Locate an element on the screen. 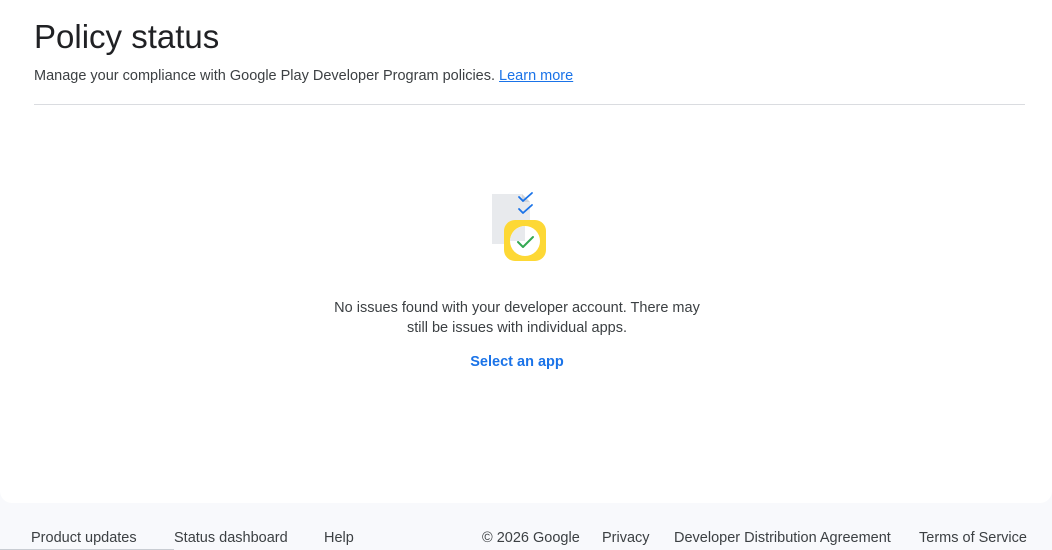 The image size is (1052, 550). learn-more-link: Learn more is located at coordinates (536, 76).